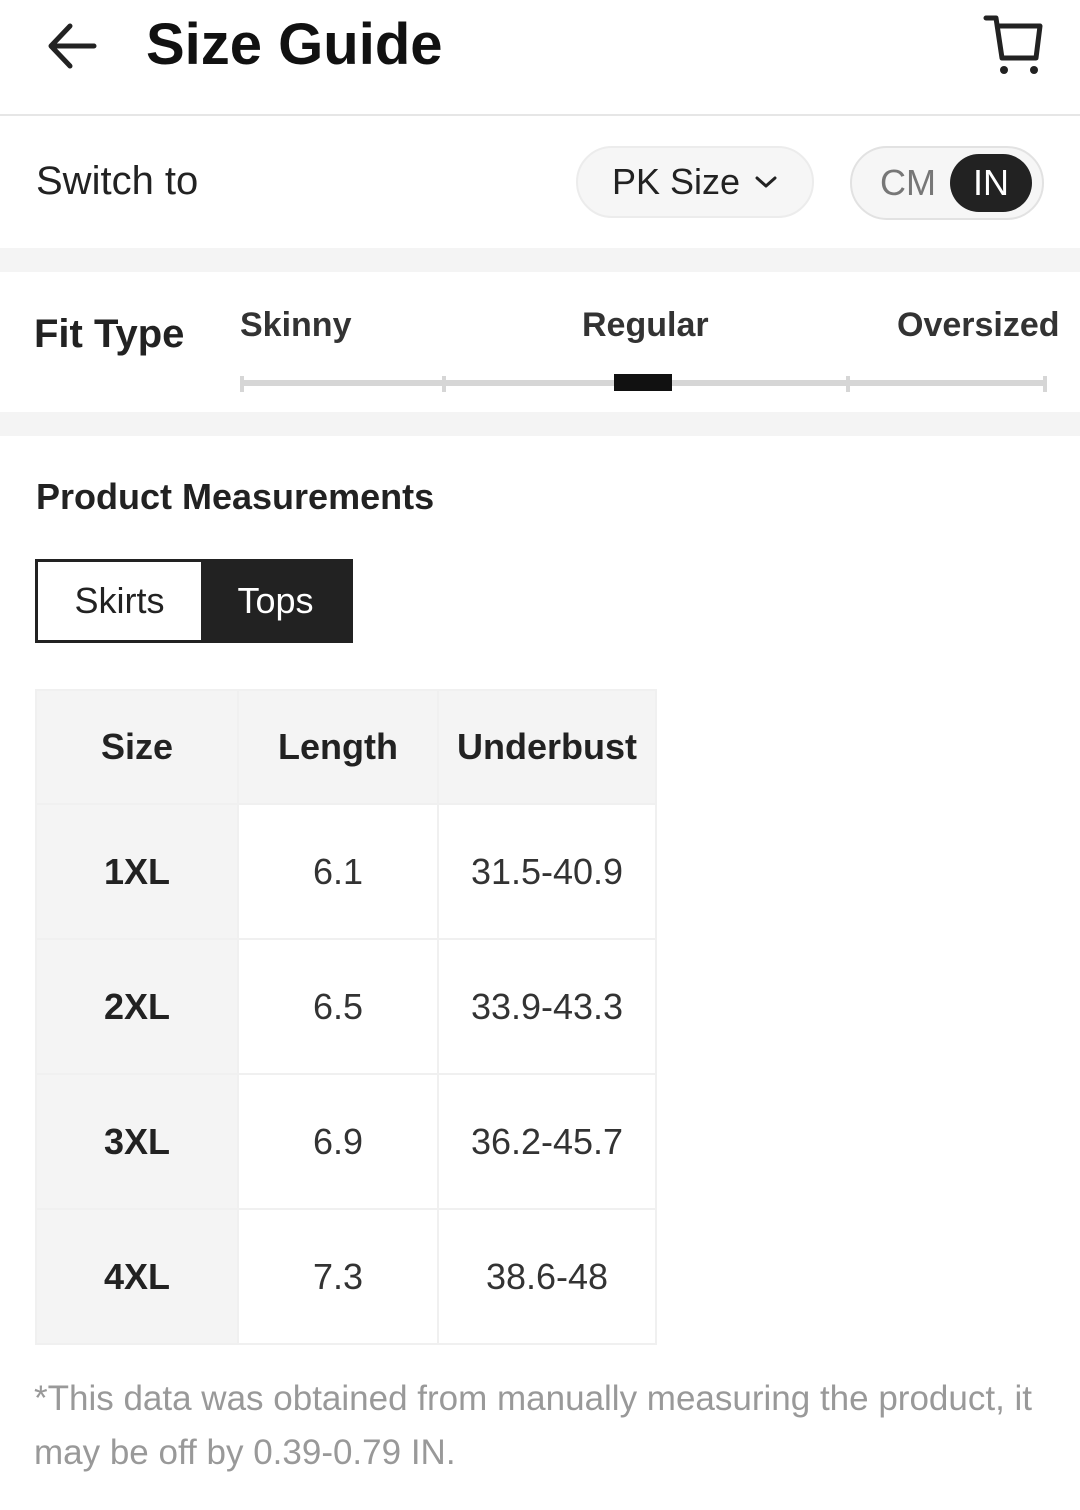 Image resolution: width=1080 pixels, height=1510 pixels. I want to click on table-row: 4XL 7.3 38.6-48, so click(346, 1276).